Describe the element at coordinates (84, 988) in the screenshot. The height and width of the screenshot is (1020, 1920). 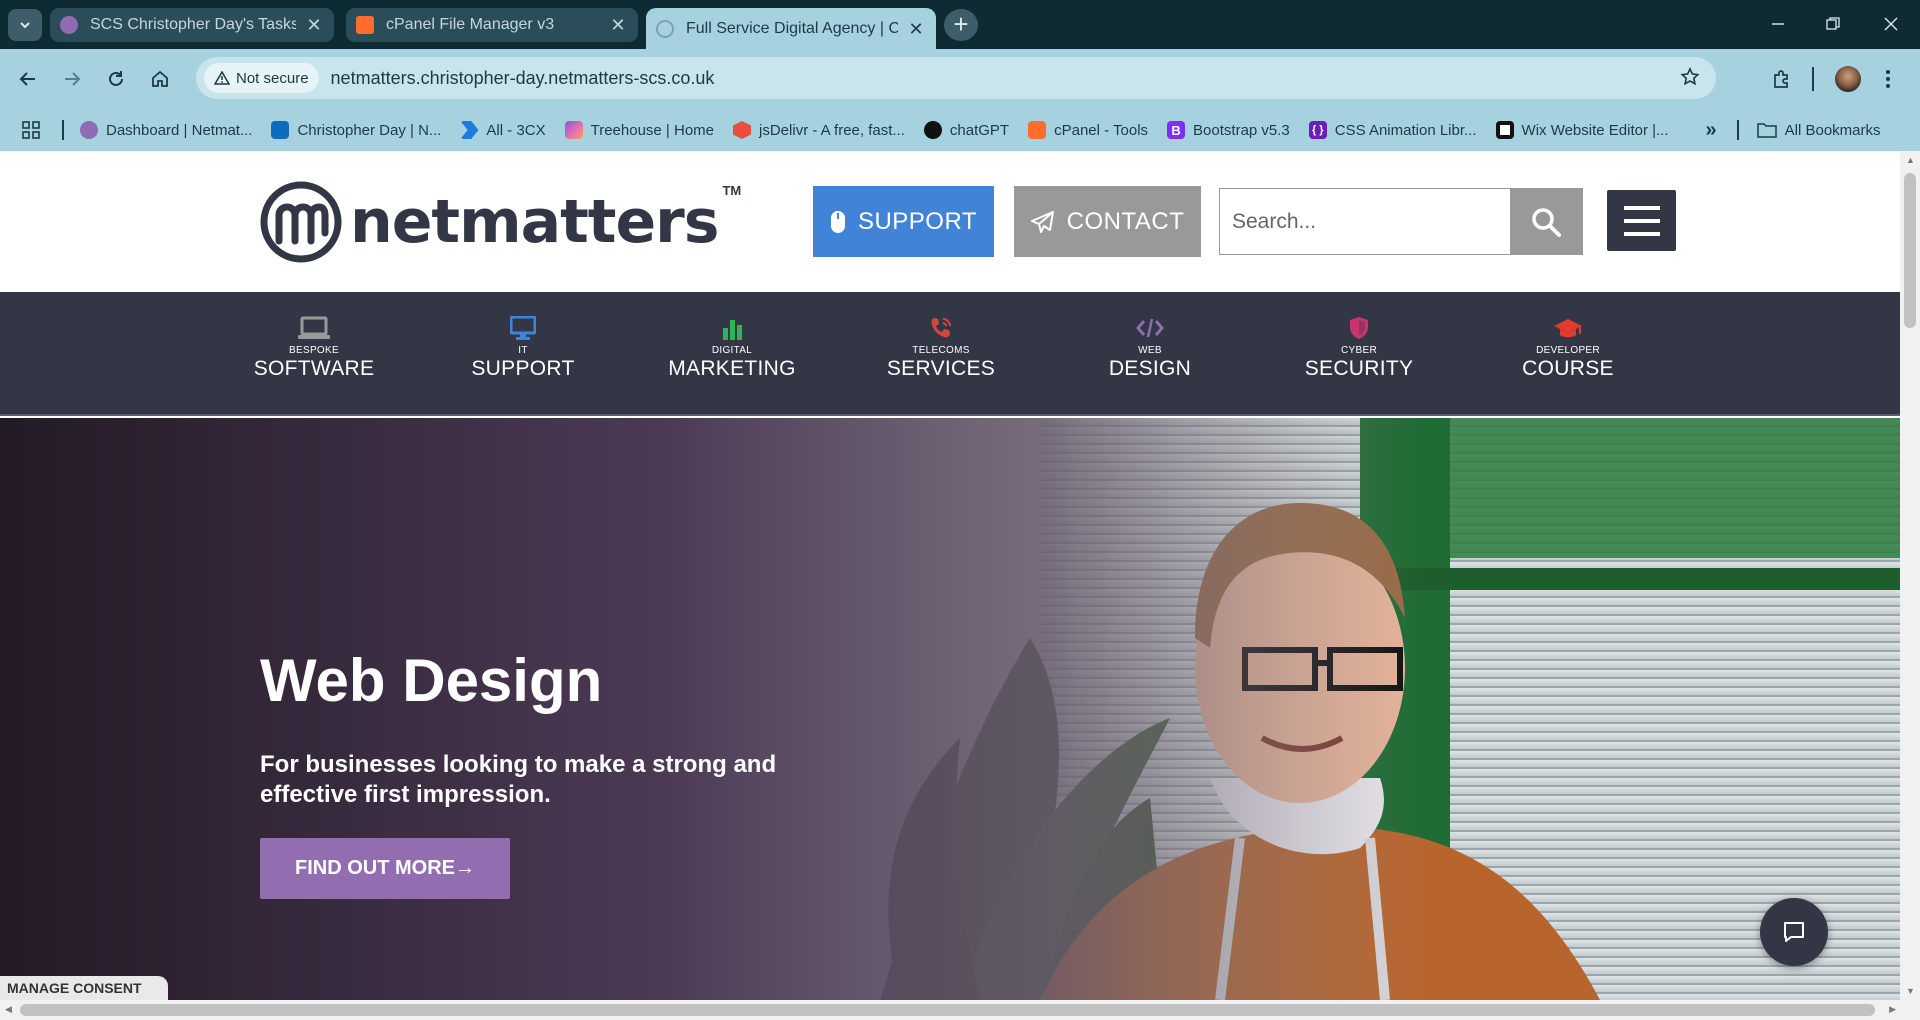
I see `manage-consent-button: MANAGE CONSENT` at that location.